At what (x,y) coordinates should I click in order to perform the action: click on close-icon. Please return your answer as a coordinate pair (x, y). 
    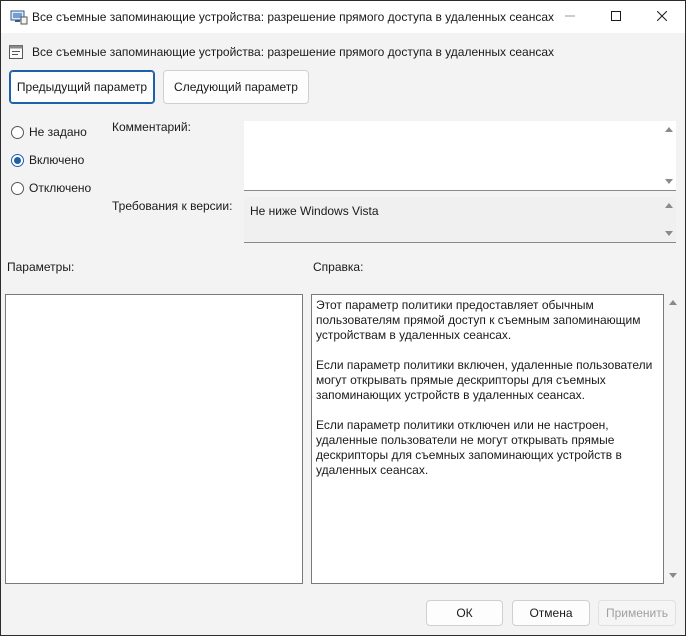
    Looking at the image, I should click on (662, 17).